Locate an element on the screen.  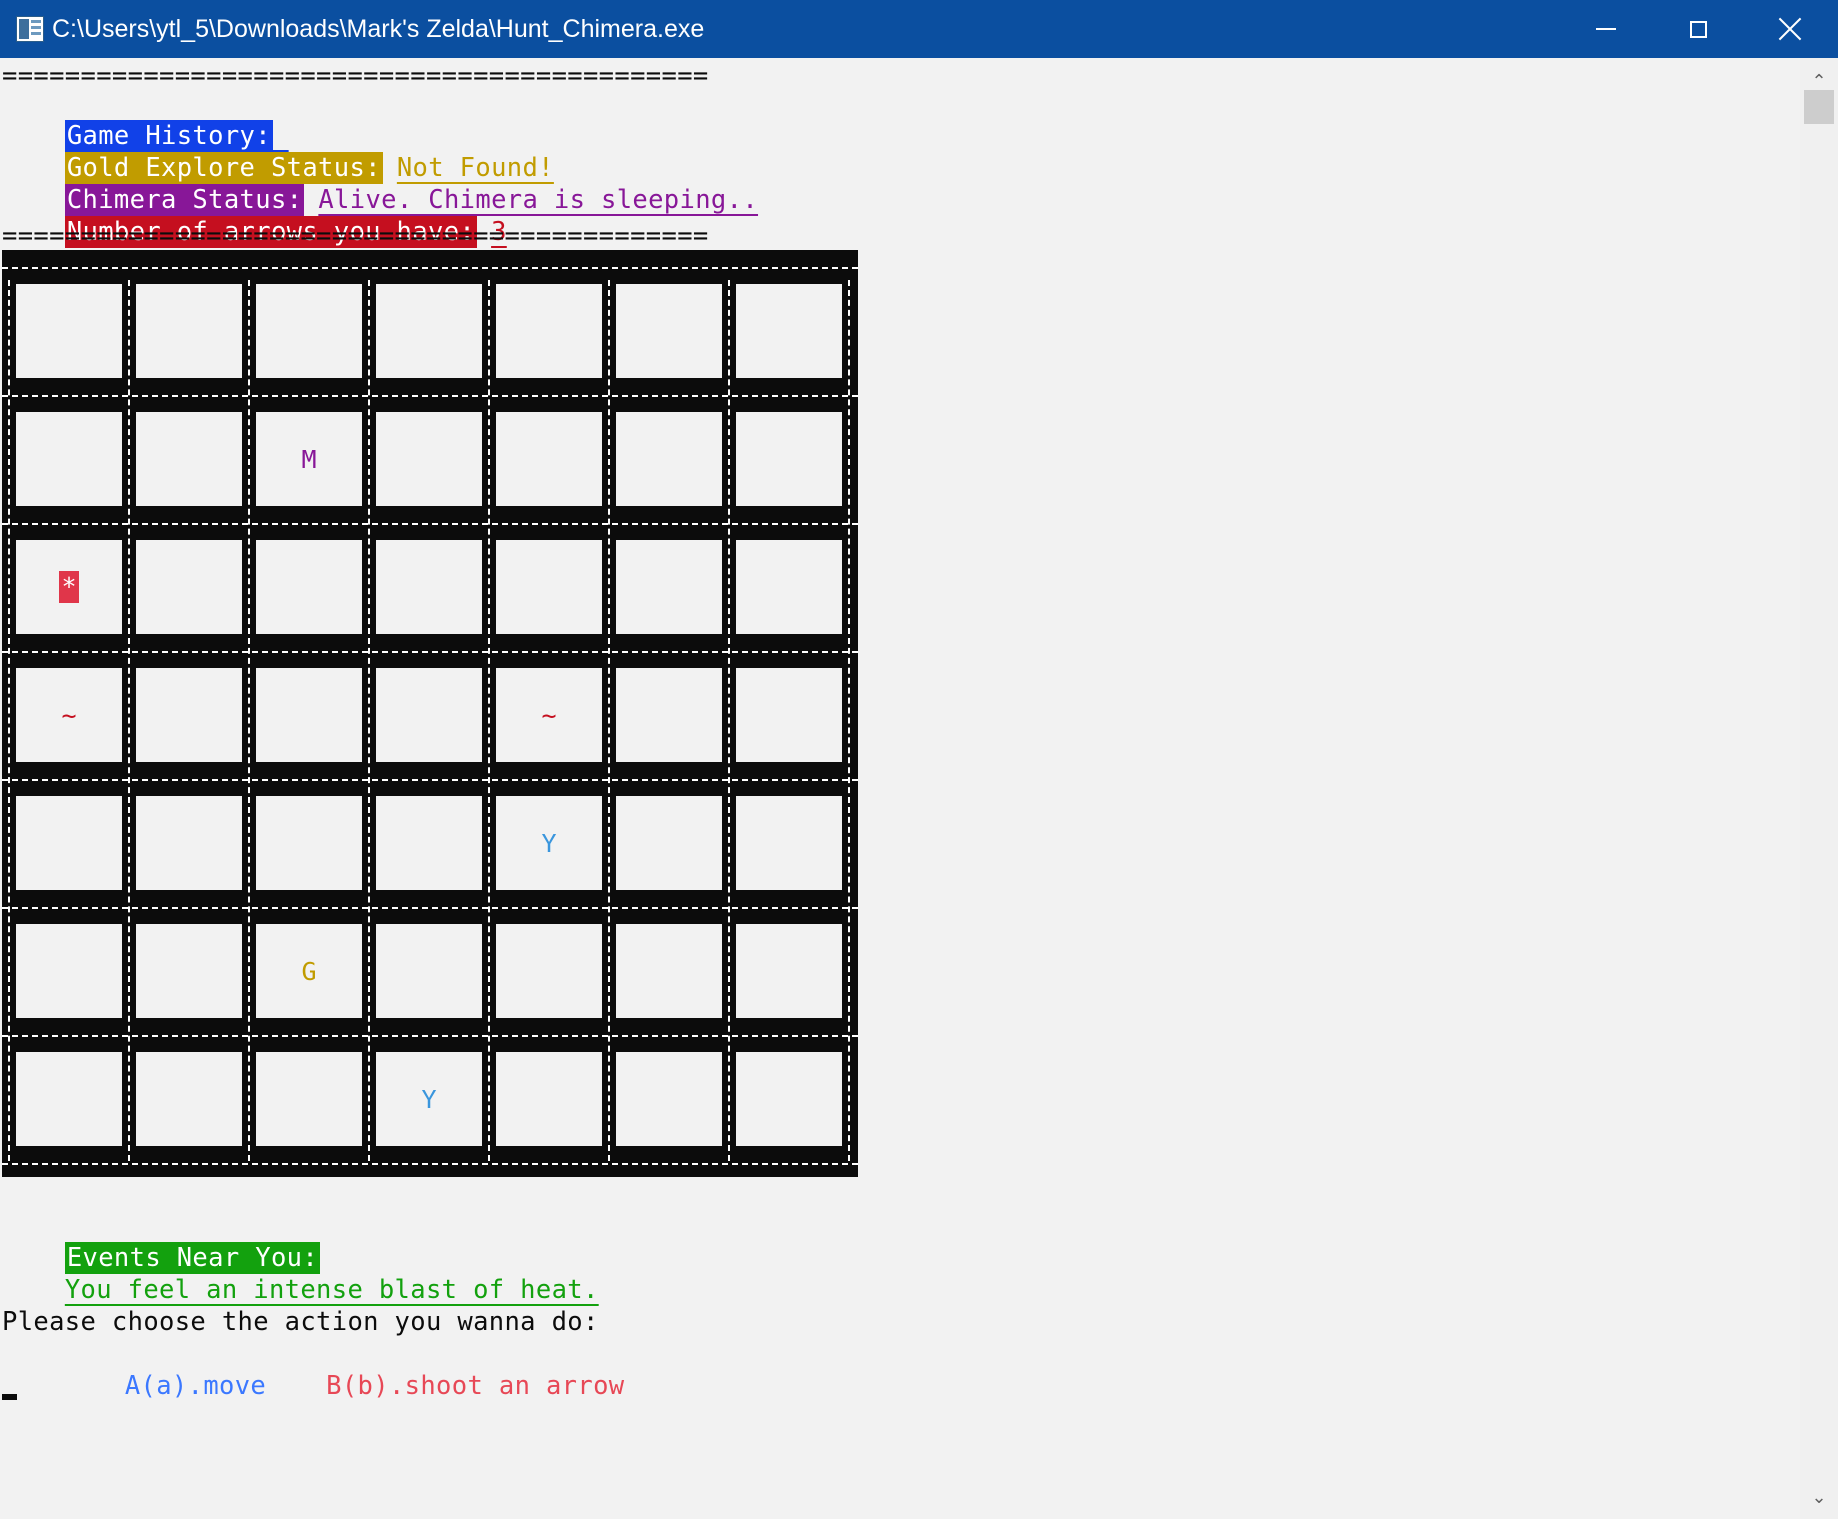
player-marker: * is located at coordinates (69, 587).